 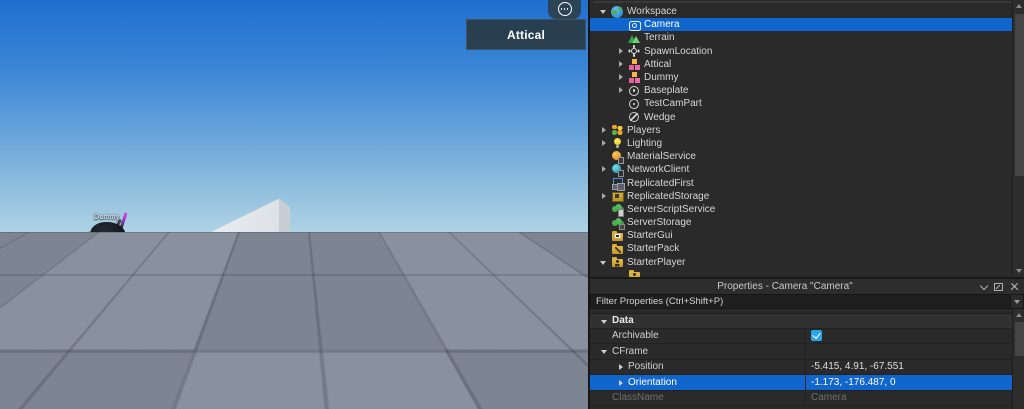 I want to click on explorer-item-networkclient: NetworkClient, so click(x=801, y=170).